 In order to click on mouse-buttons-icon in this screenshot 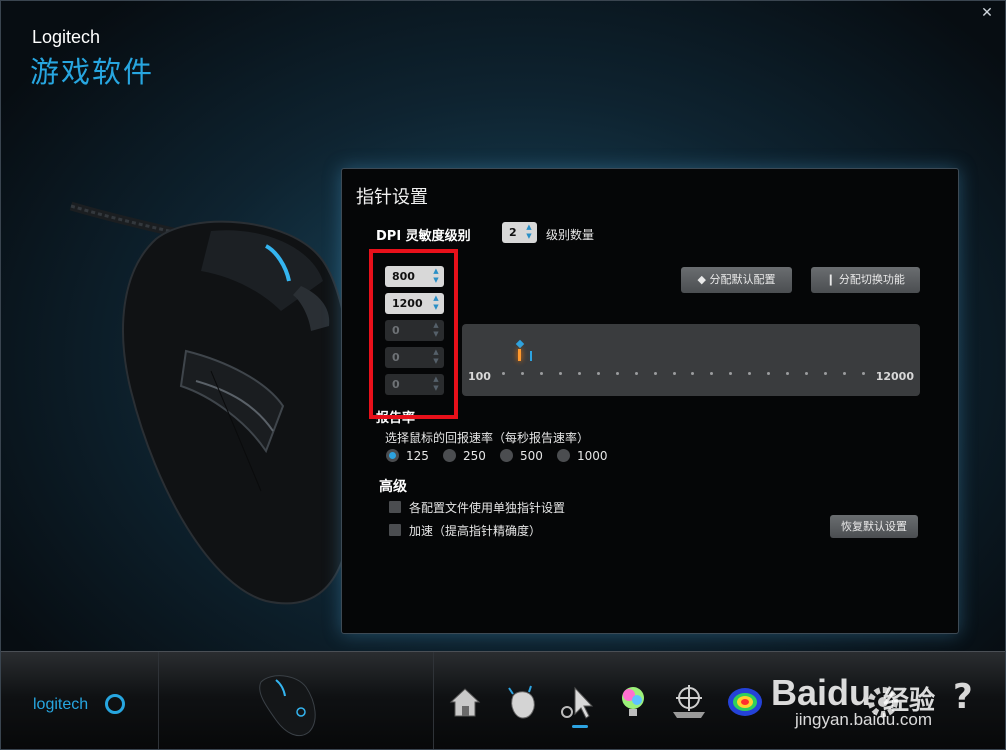, I will do `click(521, 702)`.